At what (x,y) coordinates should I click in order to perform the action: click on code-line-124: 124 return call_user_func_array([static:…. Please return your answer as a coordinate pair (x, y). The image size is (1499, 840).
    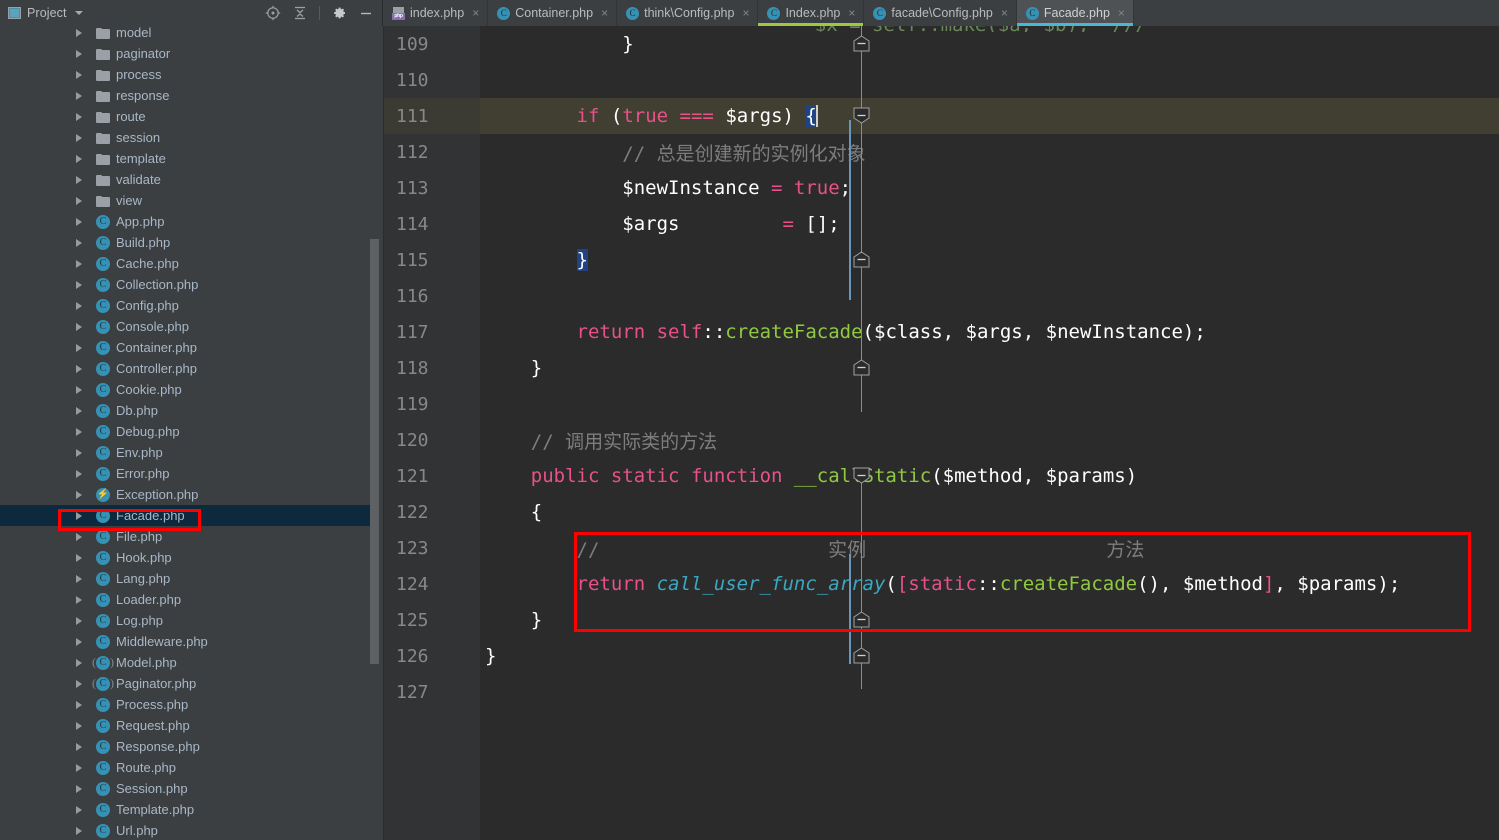
    Looking at the image, I should click on (941, 584).